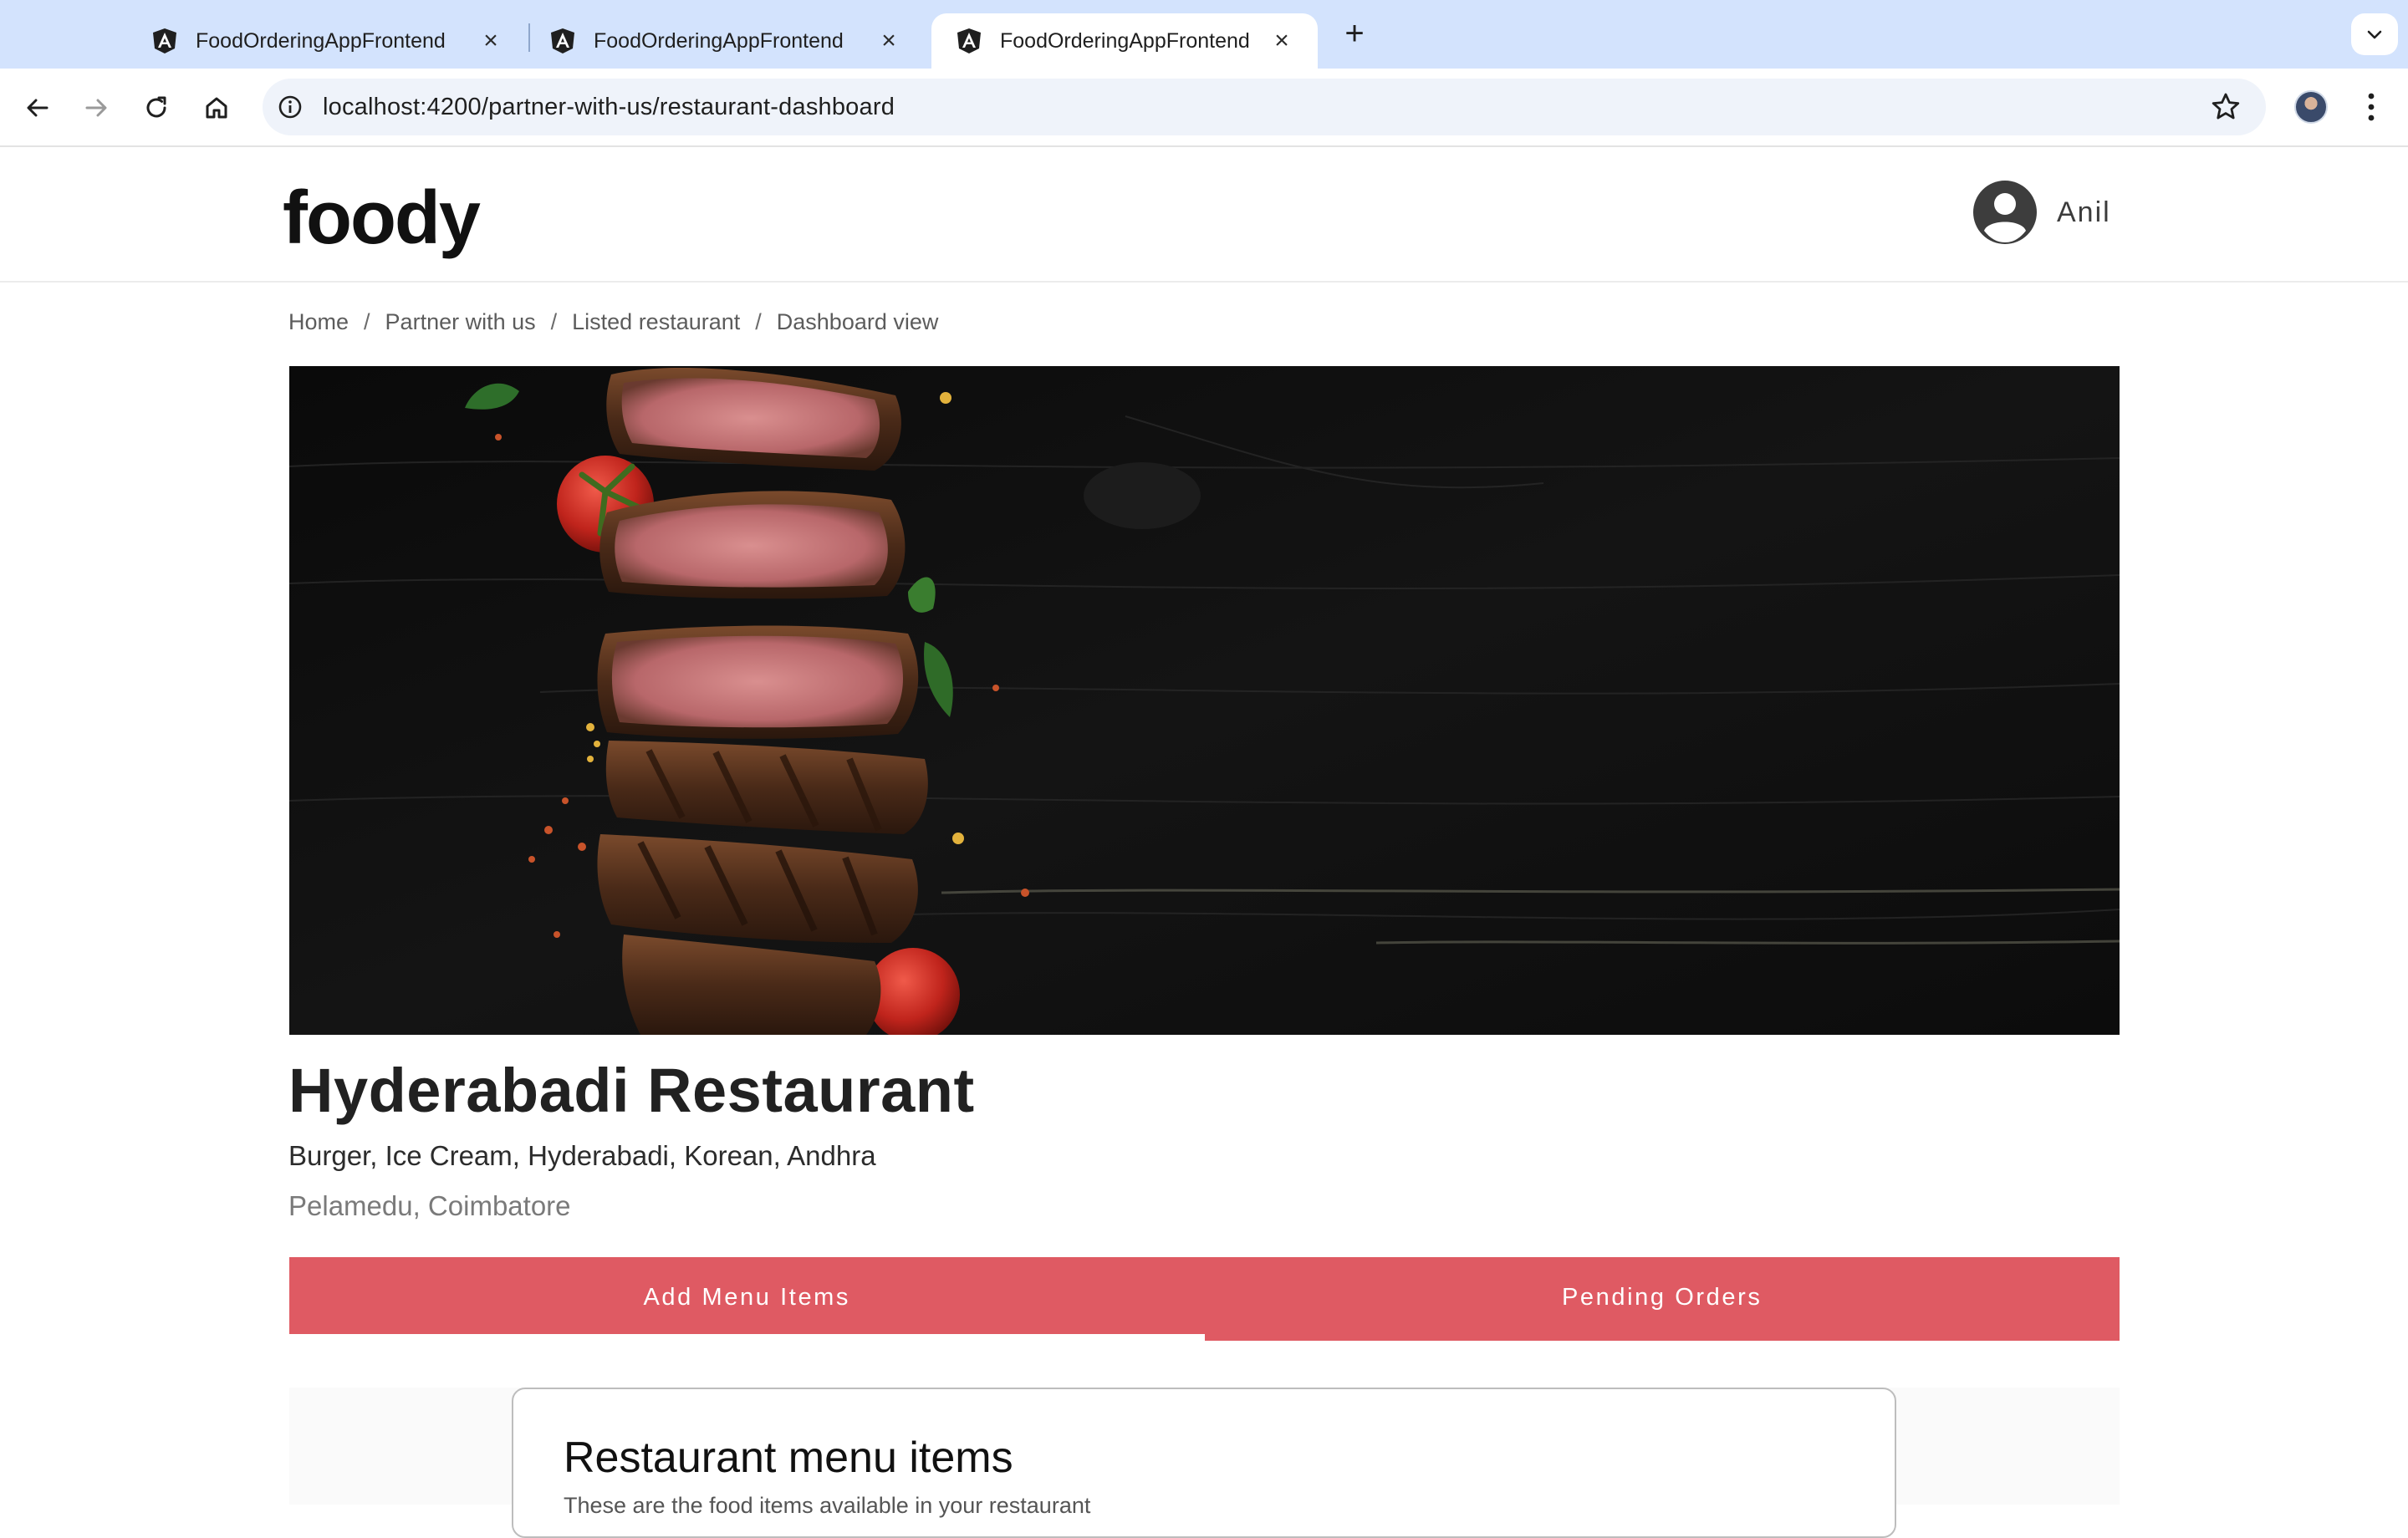 This screenshot has width=2408, height=1538. What do you see at coordinates (461, 322) in the screenshot?
I see `breadcrumb-partner-with-us: Partner with us` at bounding box center [461, 322].